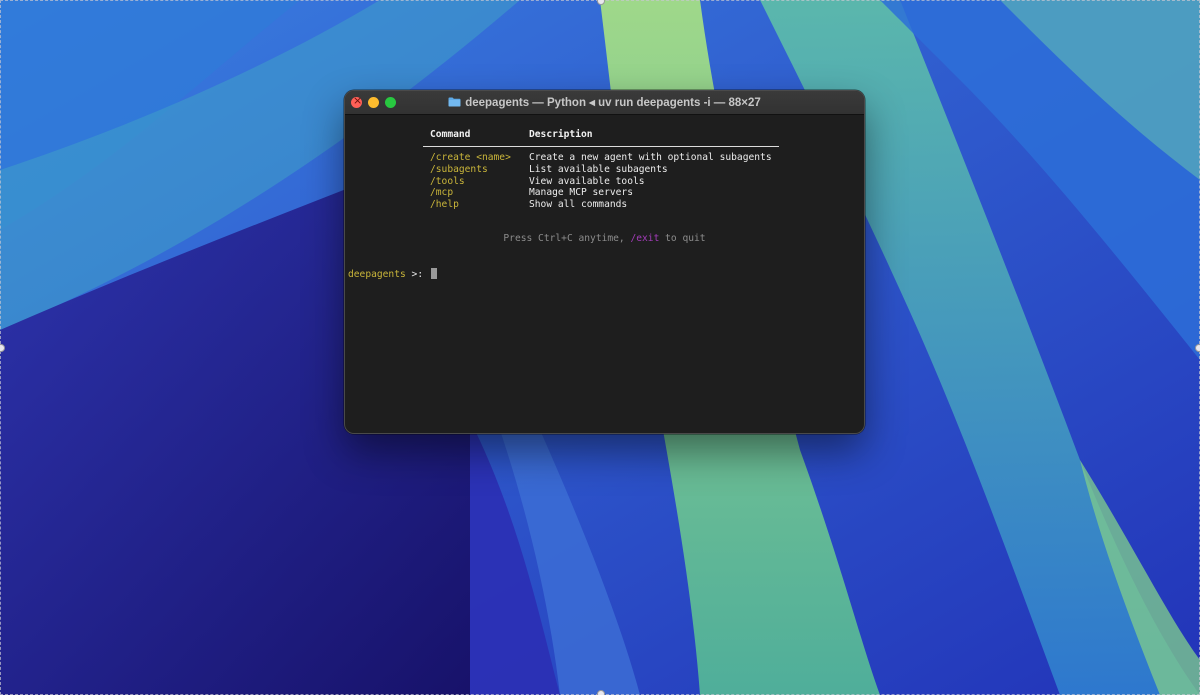  What do you see at coordinates (444, 205) in the screenshot?
I see `row-command: /help` at bounding box center [444, 205].